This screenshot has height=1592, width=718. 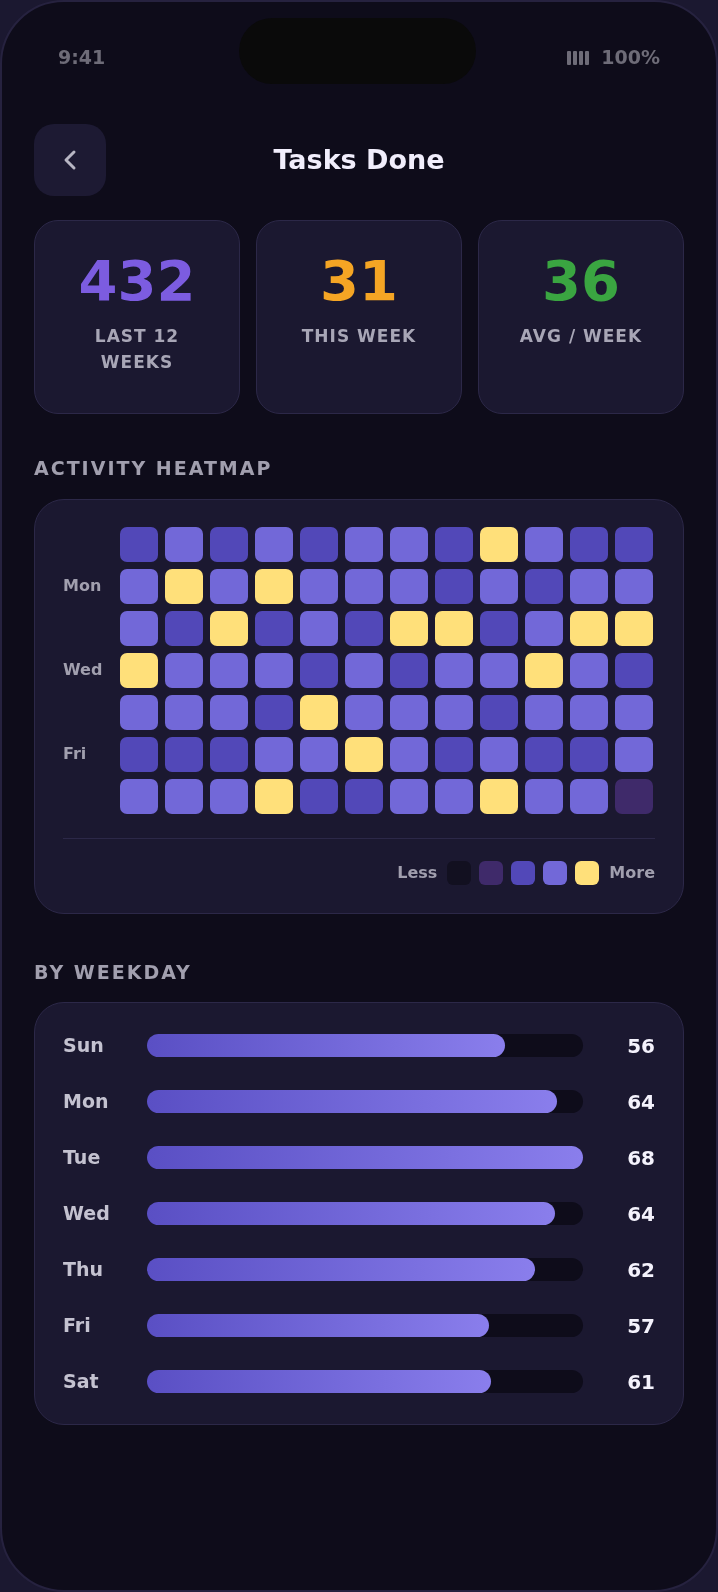 I want to click on section-heading: ACTIVITY HEATMAP, so click(x=154, y=468).